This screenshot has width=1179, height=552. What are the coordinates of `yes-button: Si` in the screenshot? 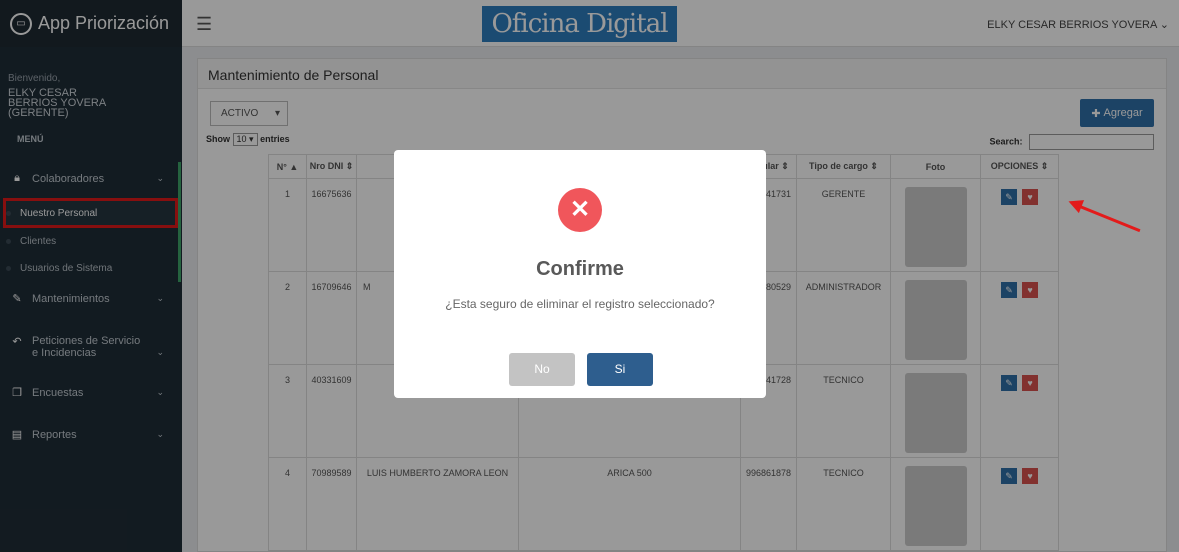 It's located at (620, 369).